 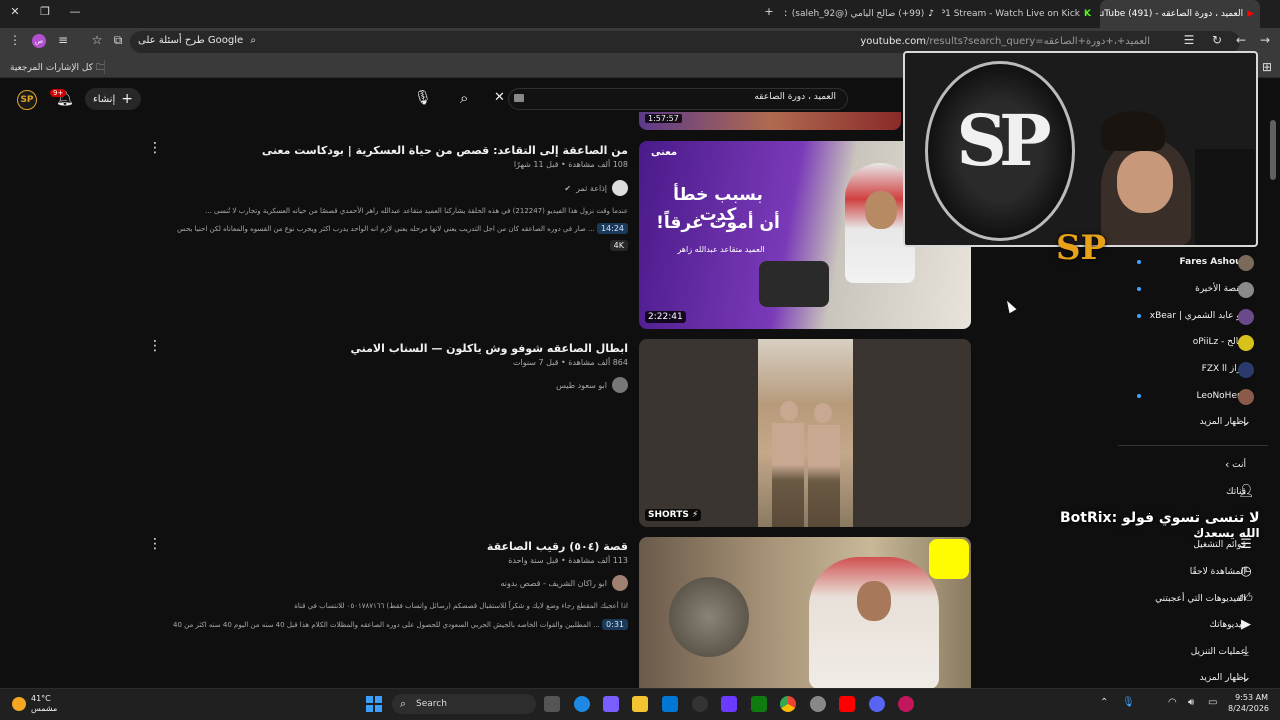 What do you see at coordinates (97, 40) in the screenshot?
I see `bookmark-star-icon: ☆` at bounding box center [97, 40].